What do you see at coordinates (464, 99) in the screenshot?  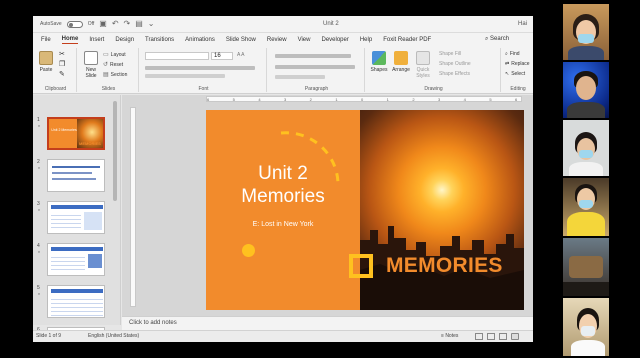 I see `ruler-tick-label: 4` at bounding box center [464, 99].